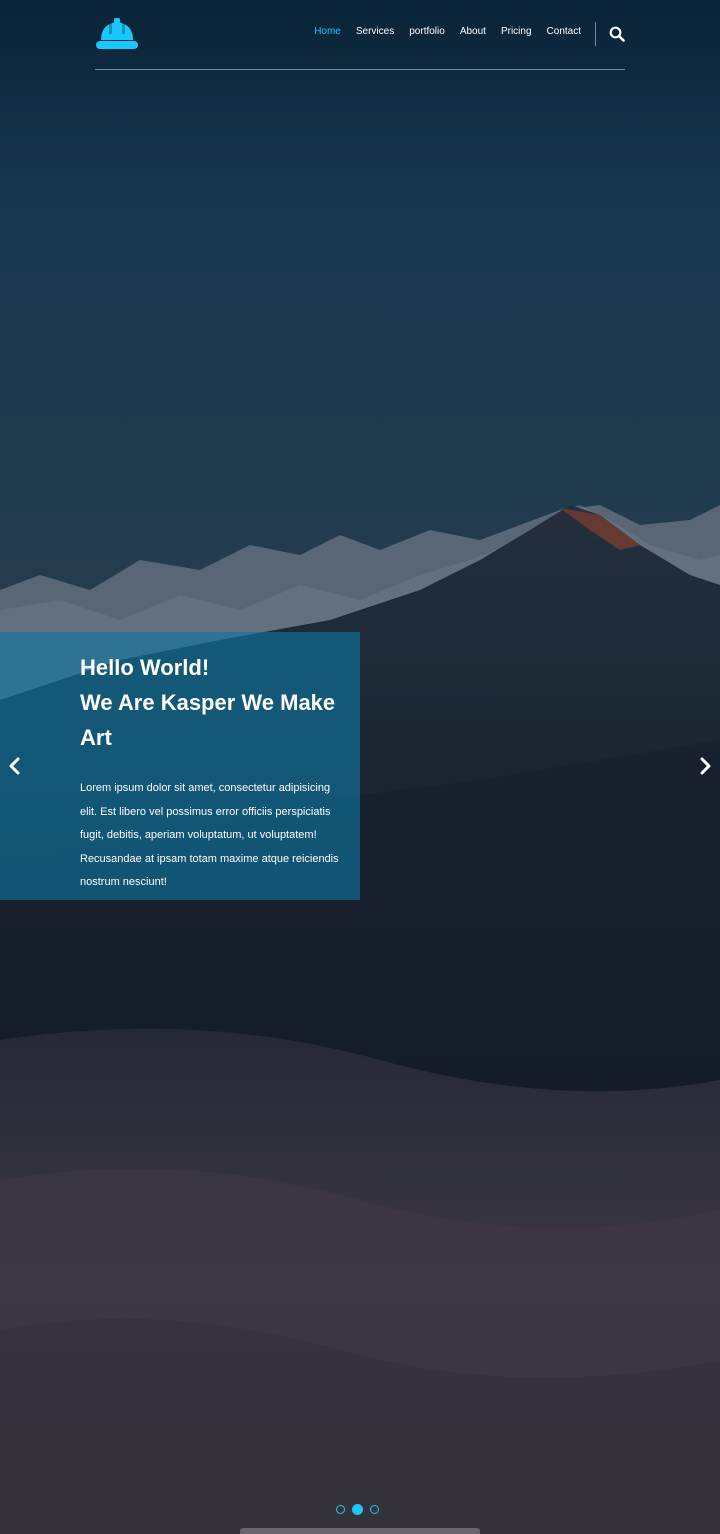 This screenshot has height=1534, width=720. Describe the element at coordinates (360, 1531) in the screenshot. I see `scroll-indicator` at that location.